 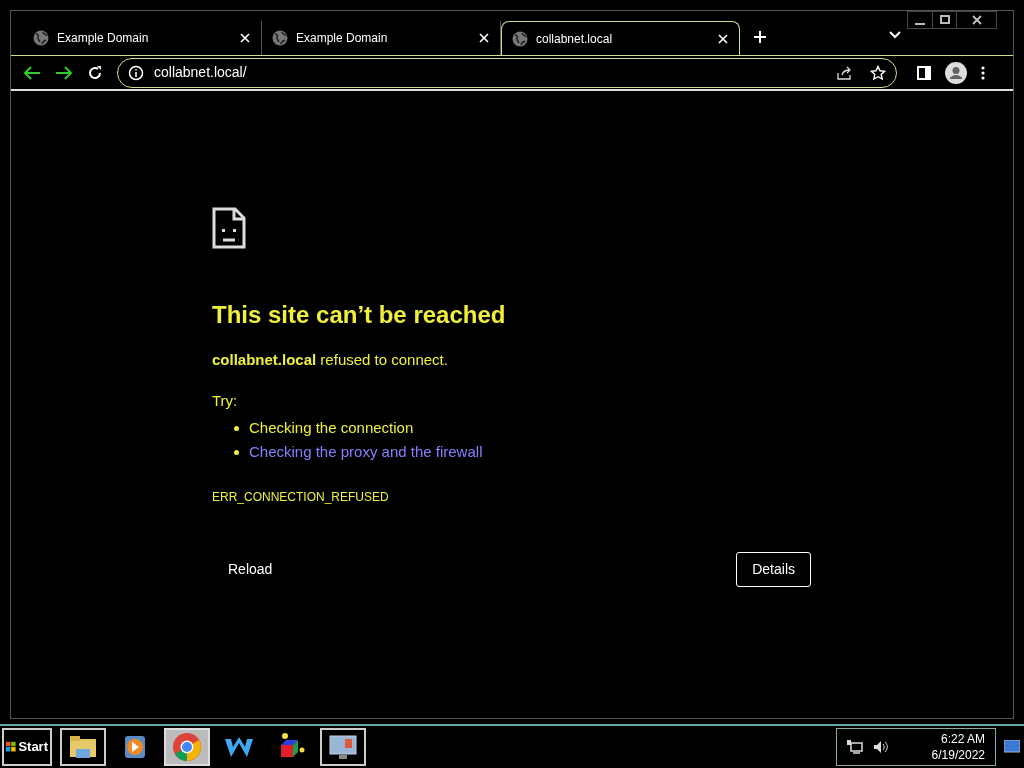 I want to click on minimize-icon, so click(x=920, y=23).